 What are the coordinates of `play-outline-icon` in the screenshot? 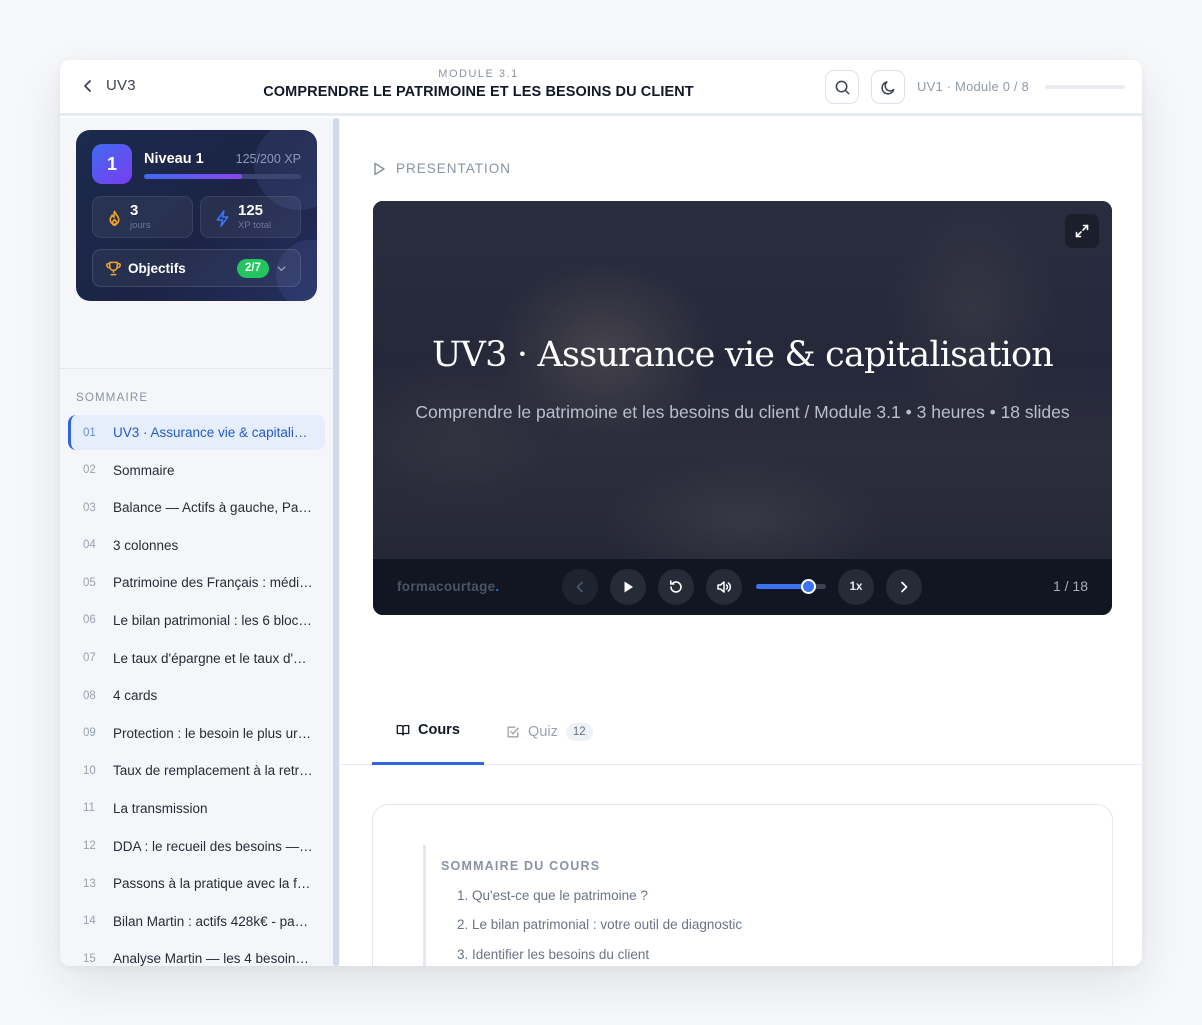 It's located at (379, 168).